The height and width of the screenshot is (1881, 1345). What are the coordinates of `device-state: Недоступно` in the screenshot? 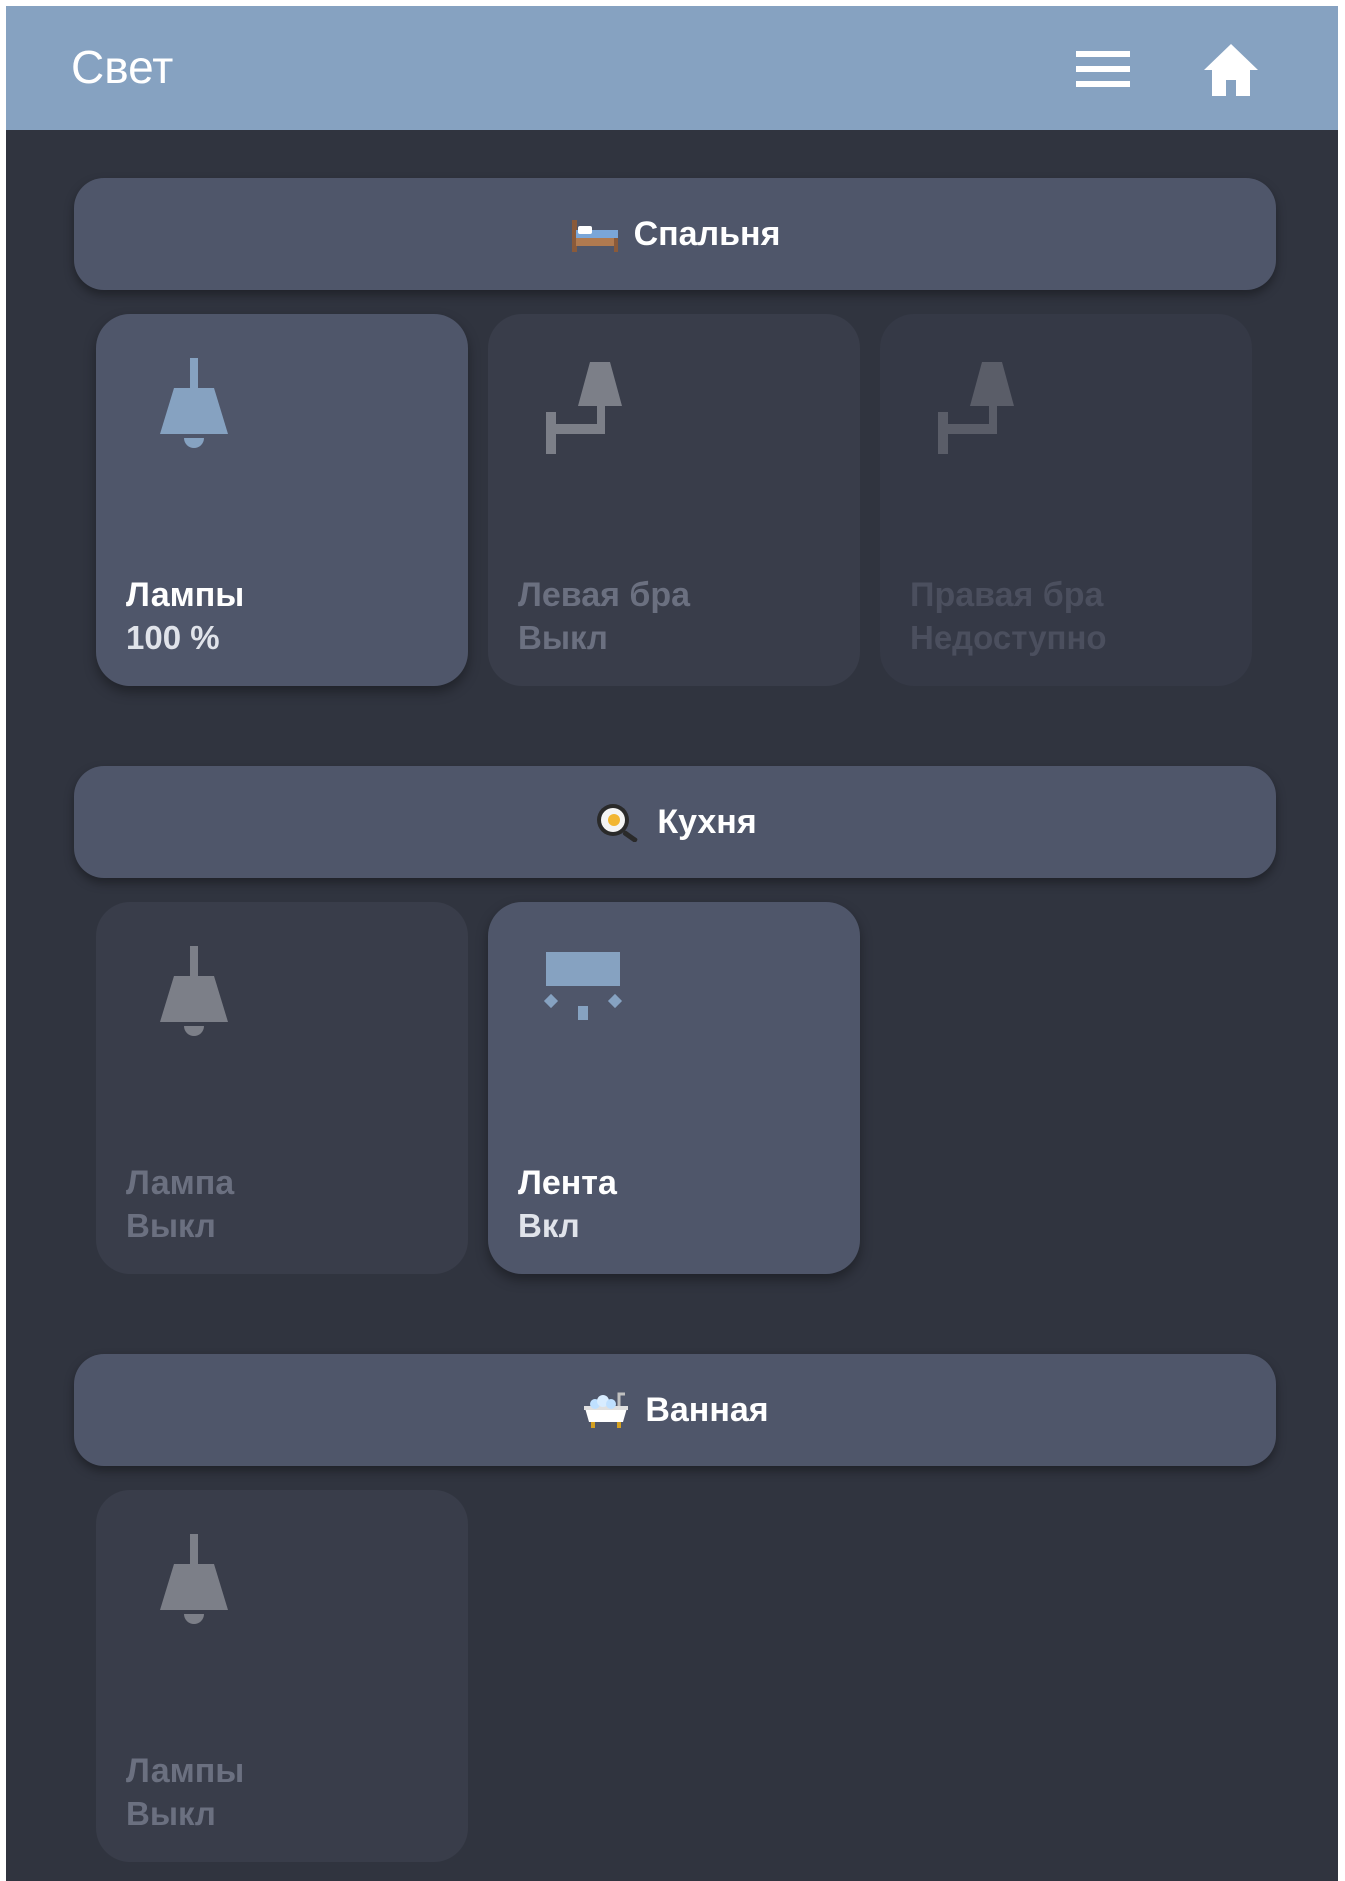 It's located at (1008, 637).